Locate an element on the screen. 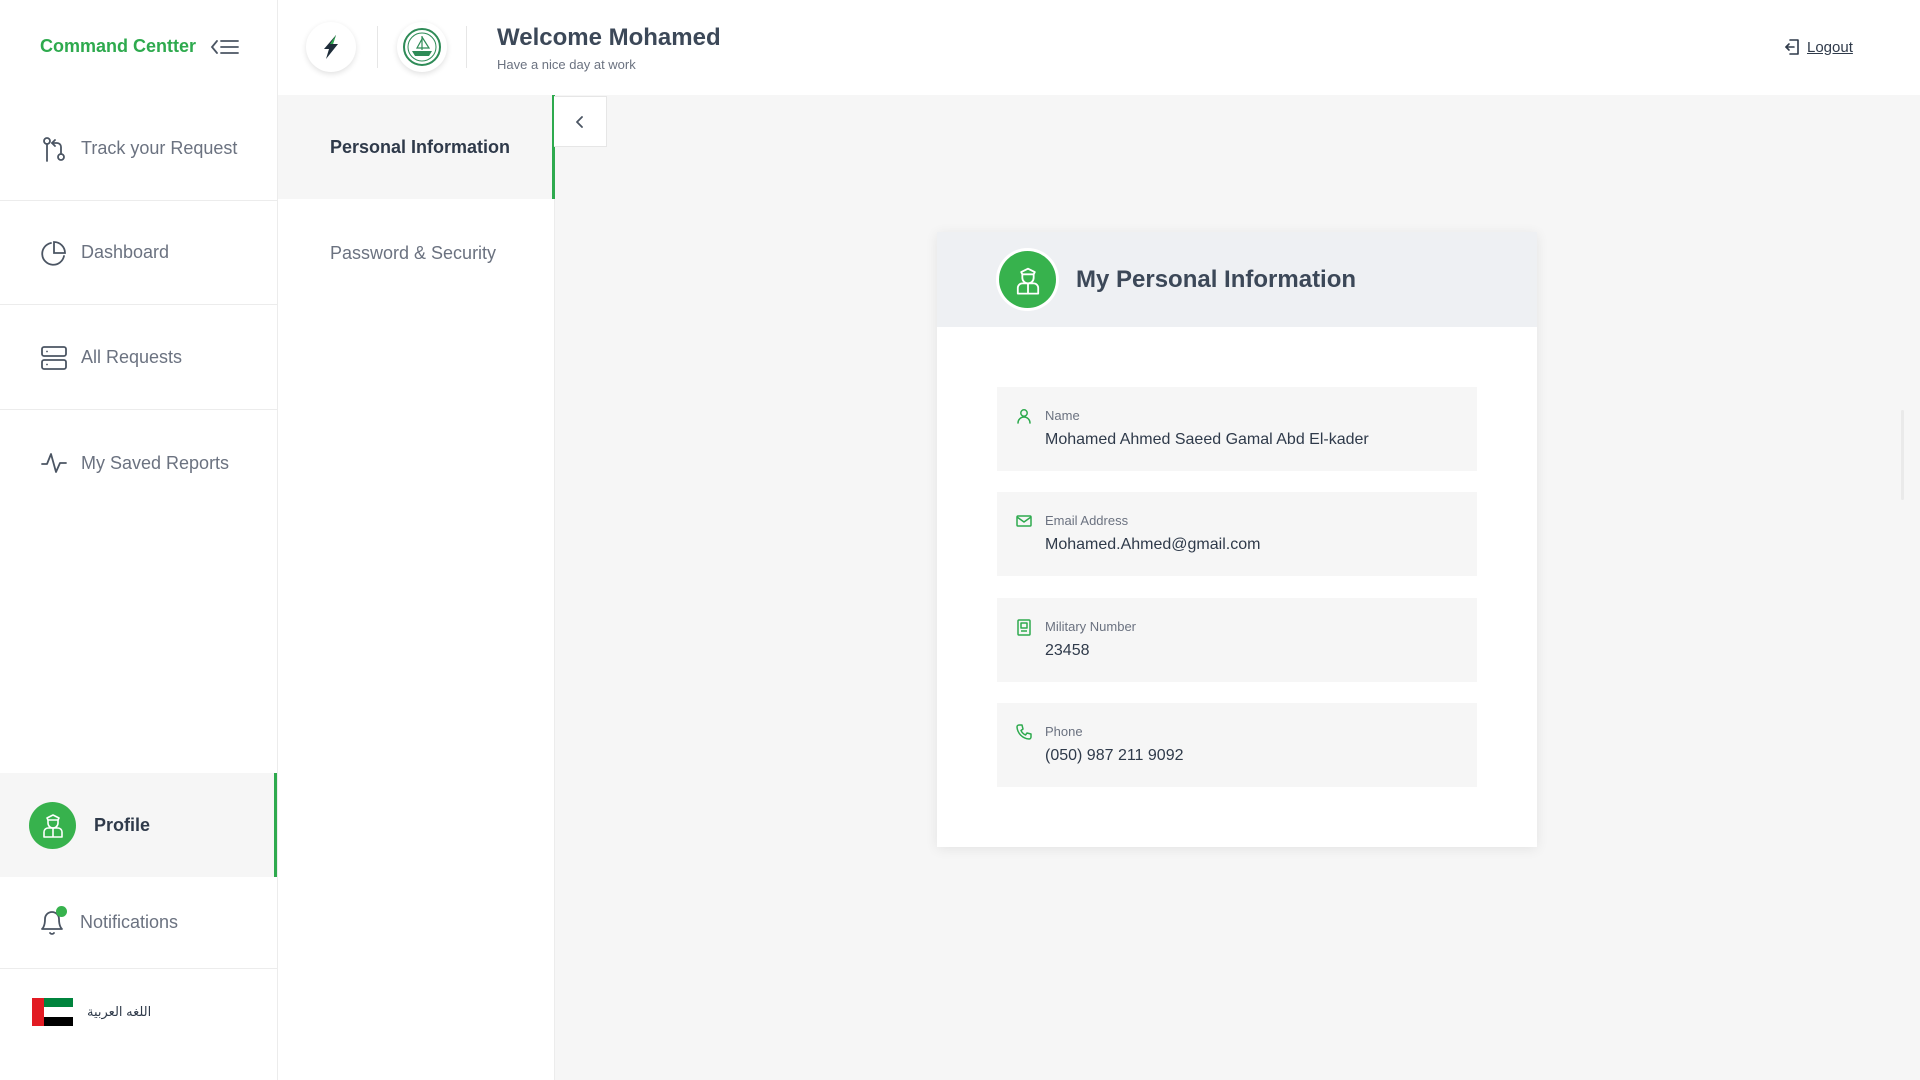 The width and height of the screenshot is (1920, 1080). sidebar-item-profile: Profile is located at coordinates (138, 825).